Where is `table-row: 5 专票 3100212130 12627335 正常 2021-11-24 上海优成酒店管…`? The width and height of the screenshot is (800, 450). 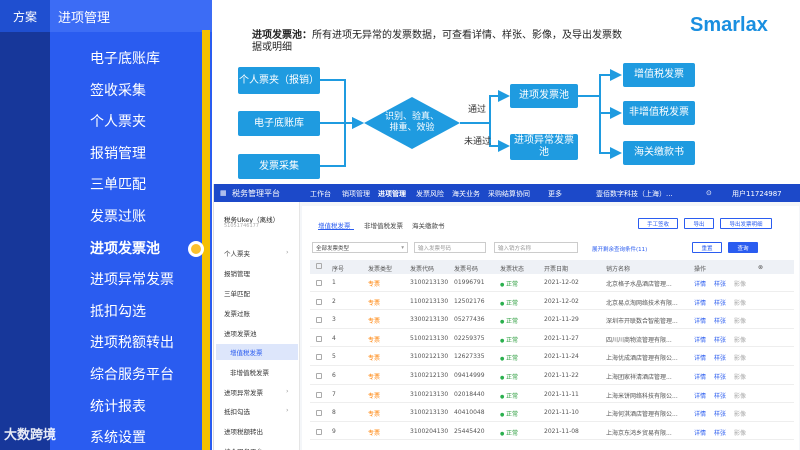
table-row: 5 专票 3100212130 12627335 正常 2021-11-24 上海优成酒店管… is located at coordinates (552, 357).